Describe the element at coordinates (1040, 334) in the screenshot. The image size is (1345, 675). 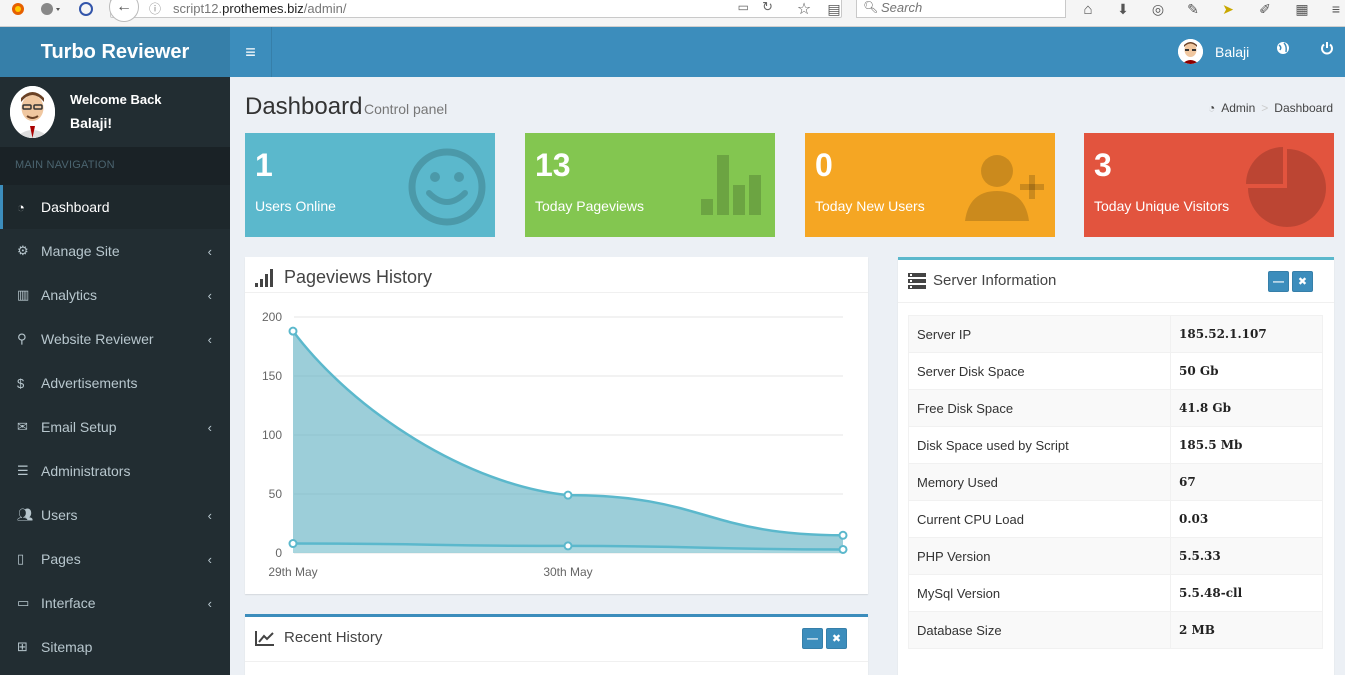
I see `row-label: Server IP` at that location.